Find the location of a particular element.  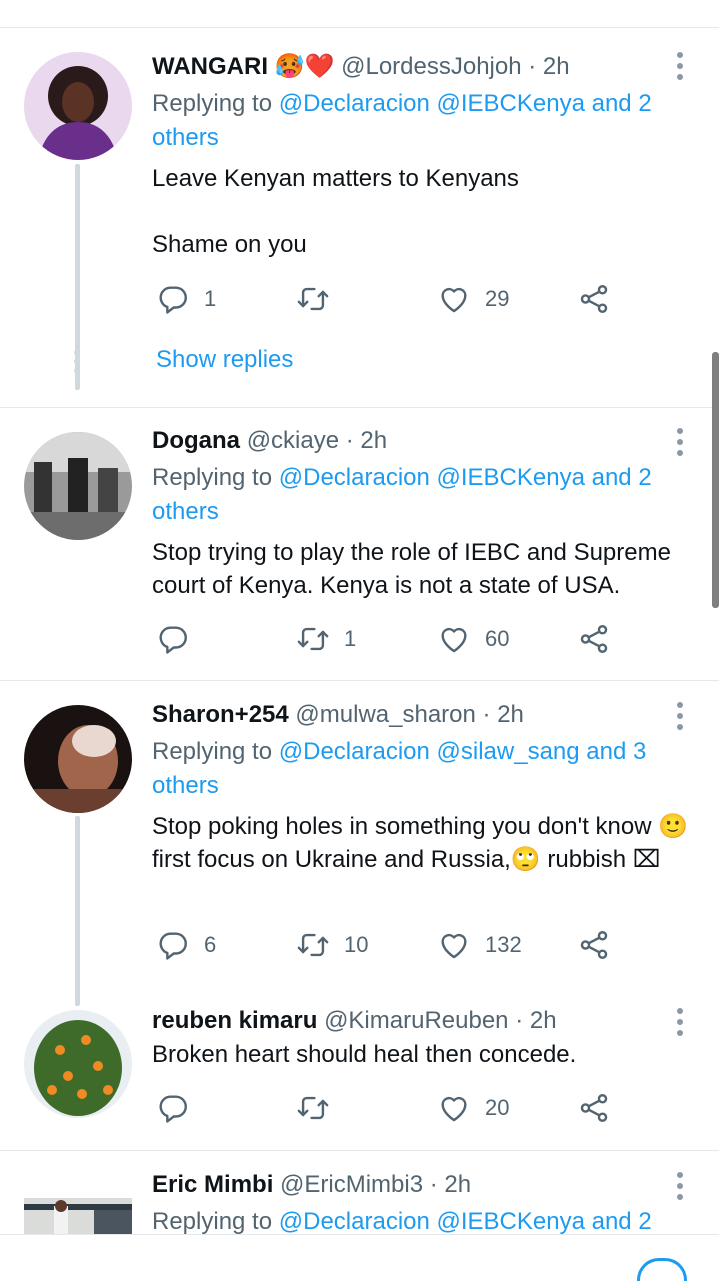

top-divider is located at coordinates (359, 27).